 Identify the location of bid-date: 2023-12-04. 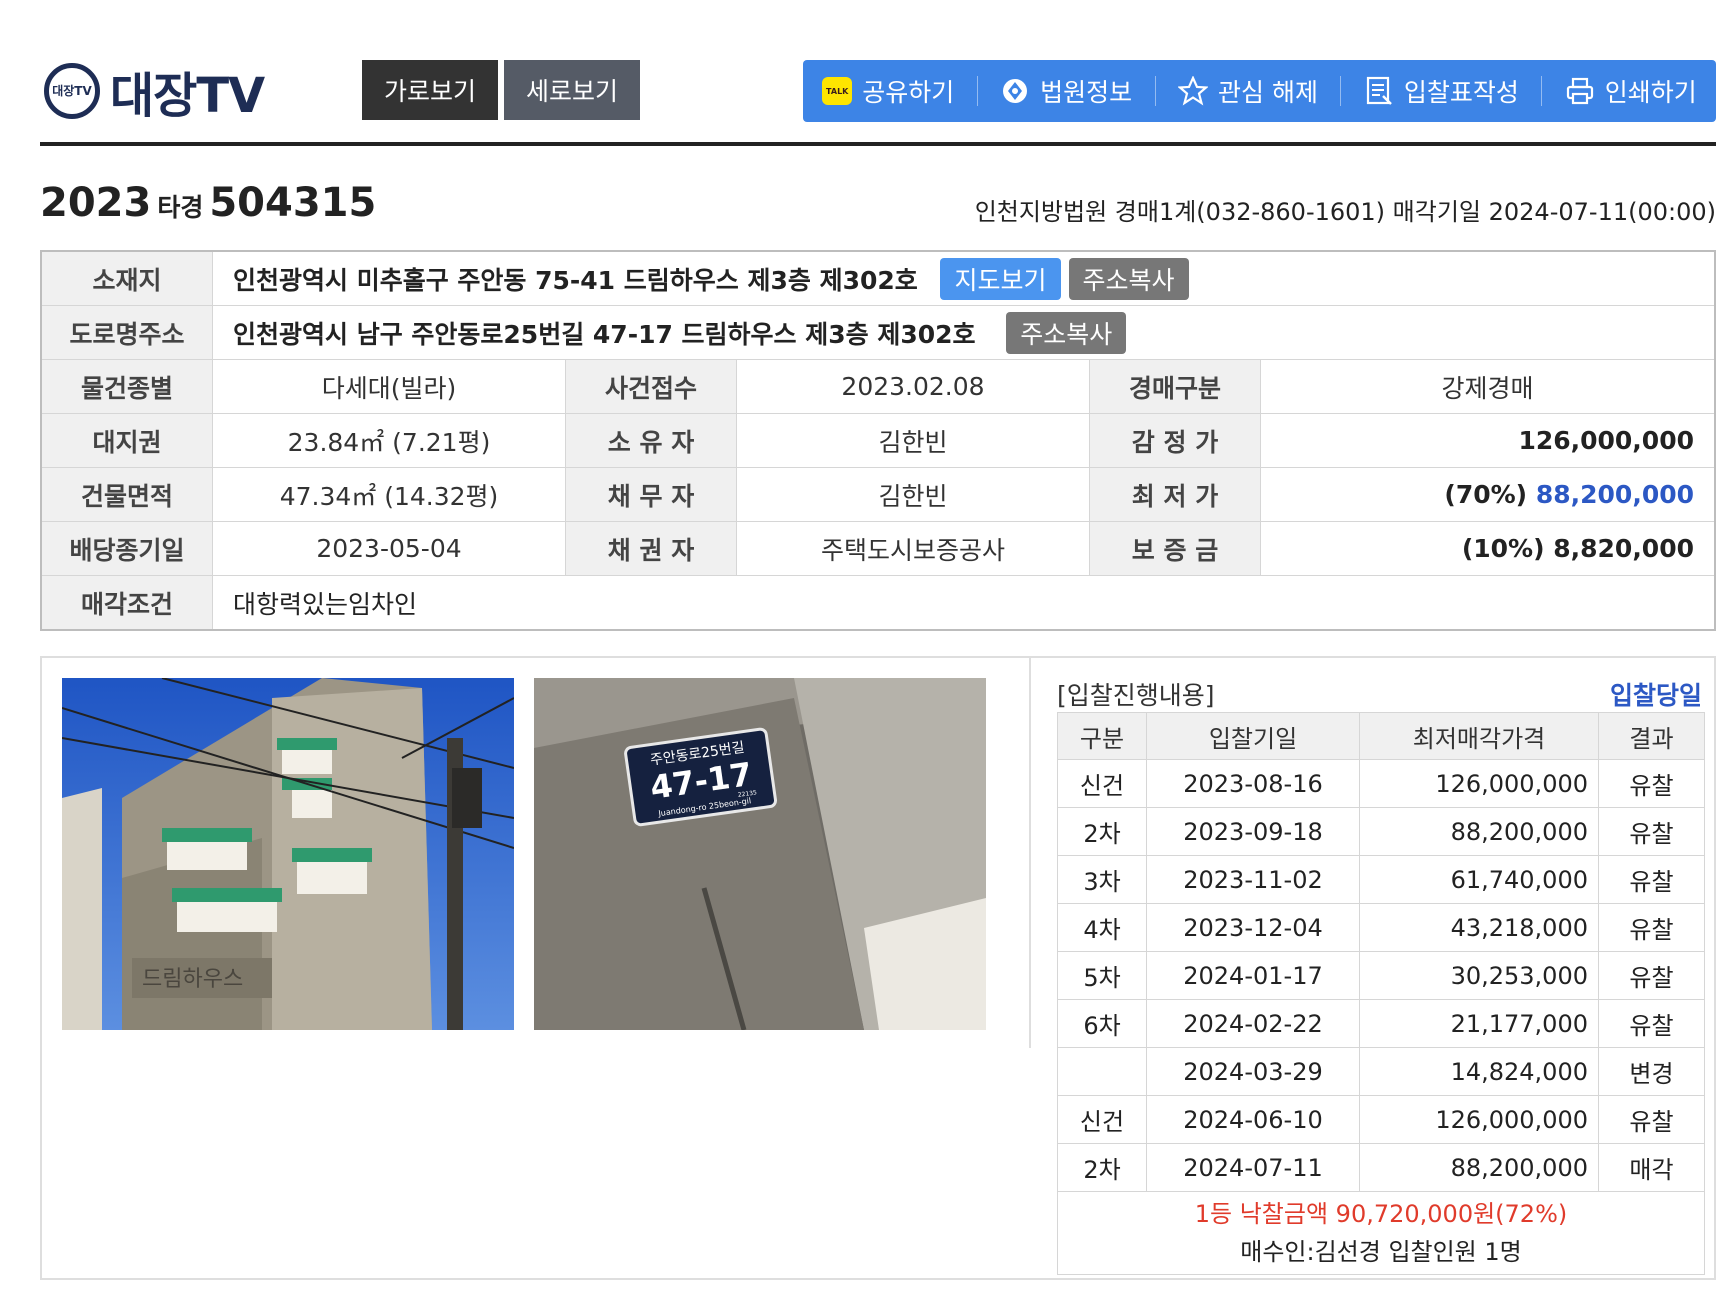
(1253, 927).